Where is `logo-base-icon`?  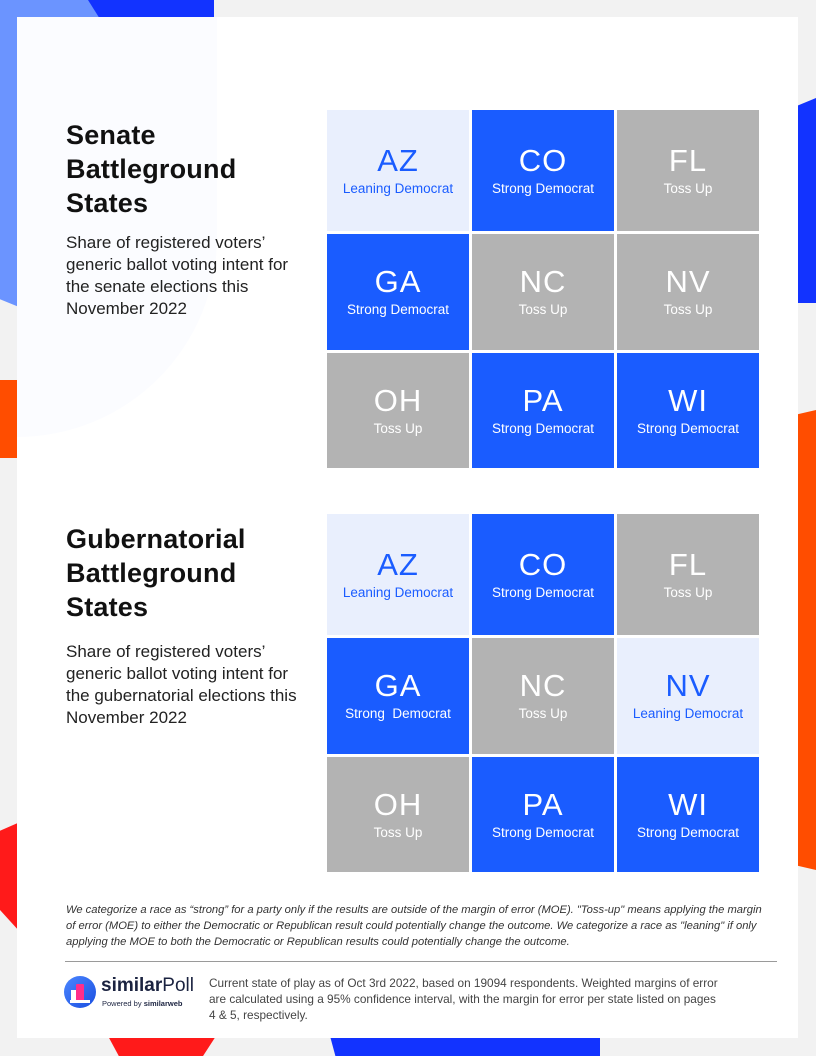
logo-base-icon is located at coordinates (80, 1001).